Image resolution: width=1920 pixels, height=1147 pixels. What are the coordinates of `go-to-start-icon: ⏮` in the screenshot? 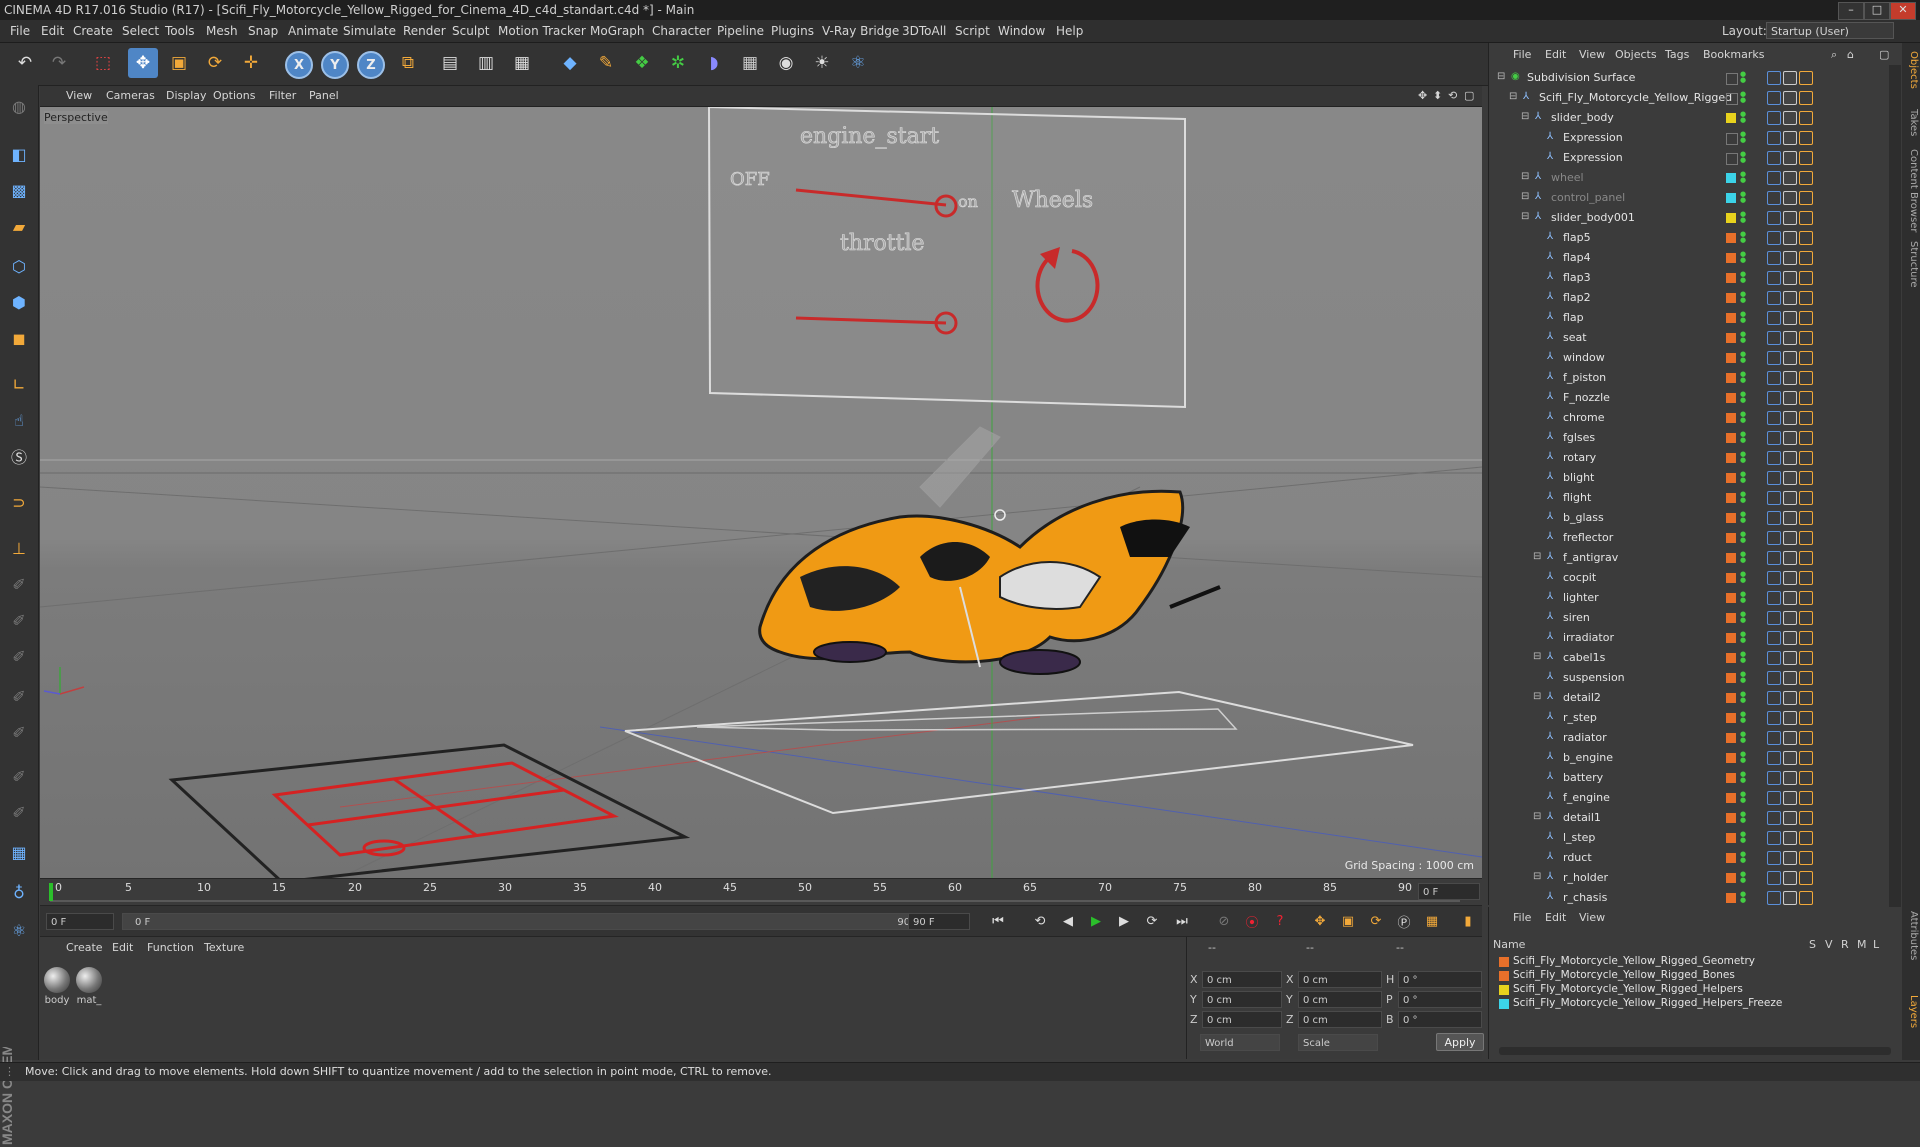 It's located at (998, 921).